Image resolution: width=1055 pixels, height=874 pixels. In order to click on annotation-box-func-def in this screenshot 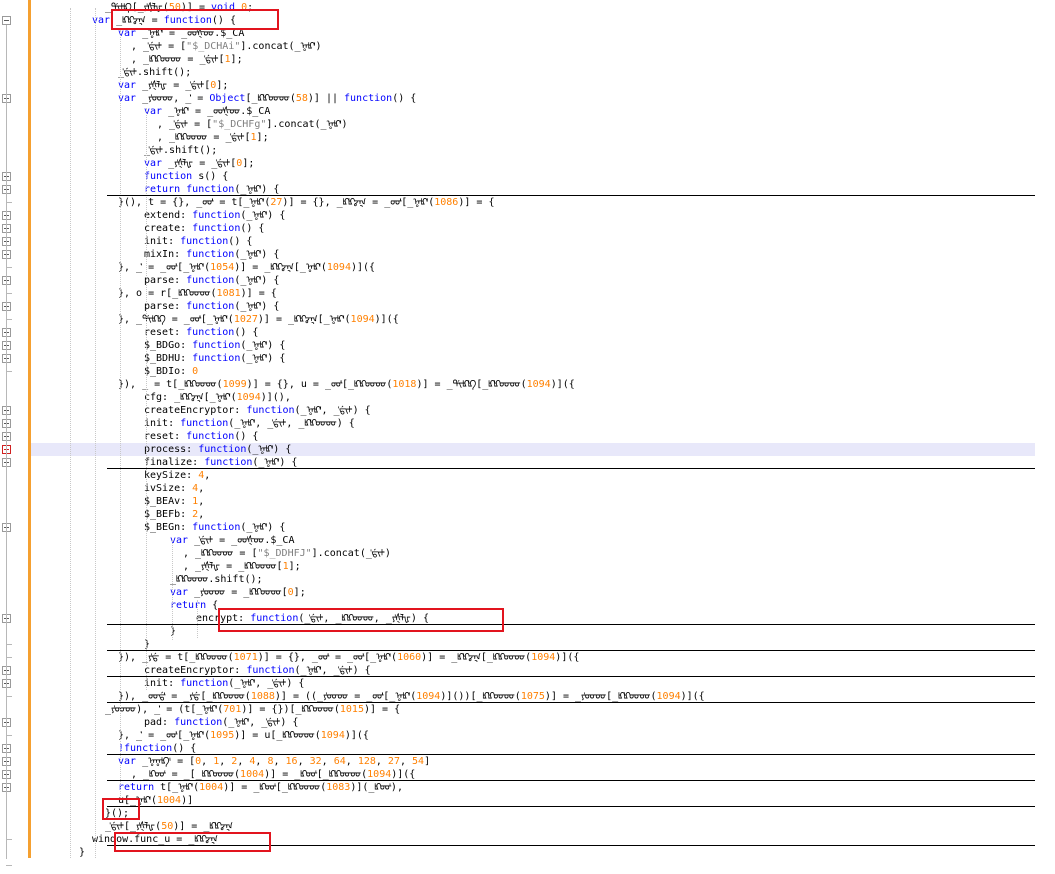, I will do `click(195, 19)`.